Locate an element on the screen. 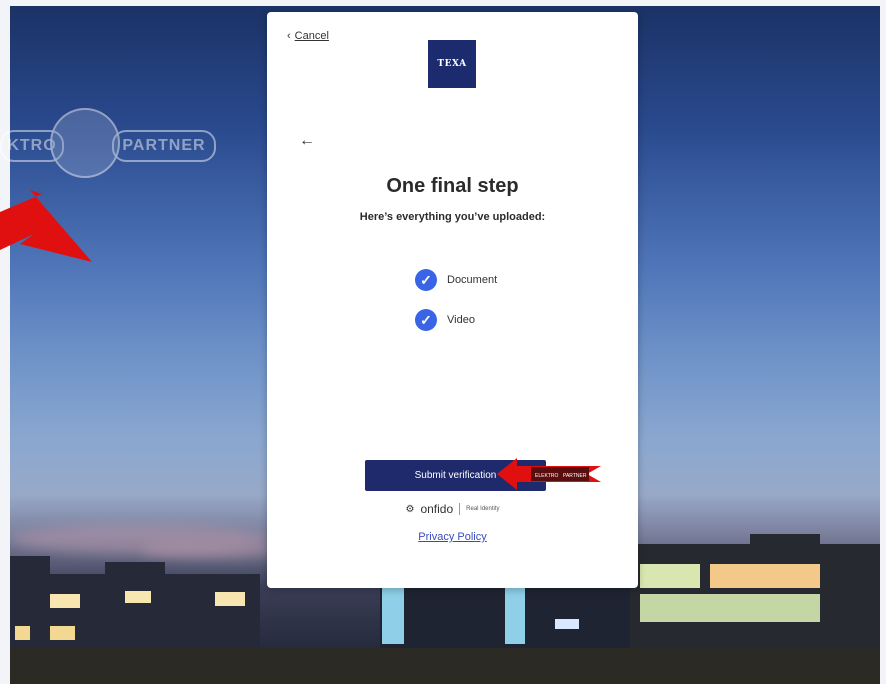 The image size is (886, 684). upload-item-document: ✓ Document is located at coordinates (456, 280).